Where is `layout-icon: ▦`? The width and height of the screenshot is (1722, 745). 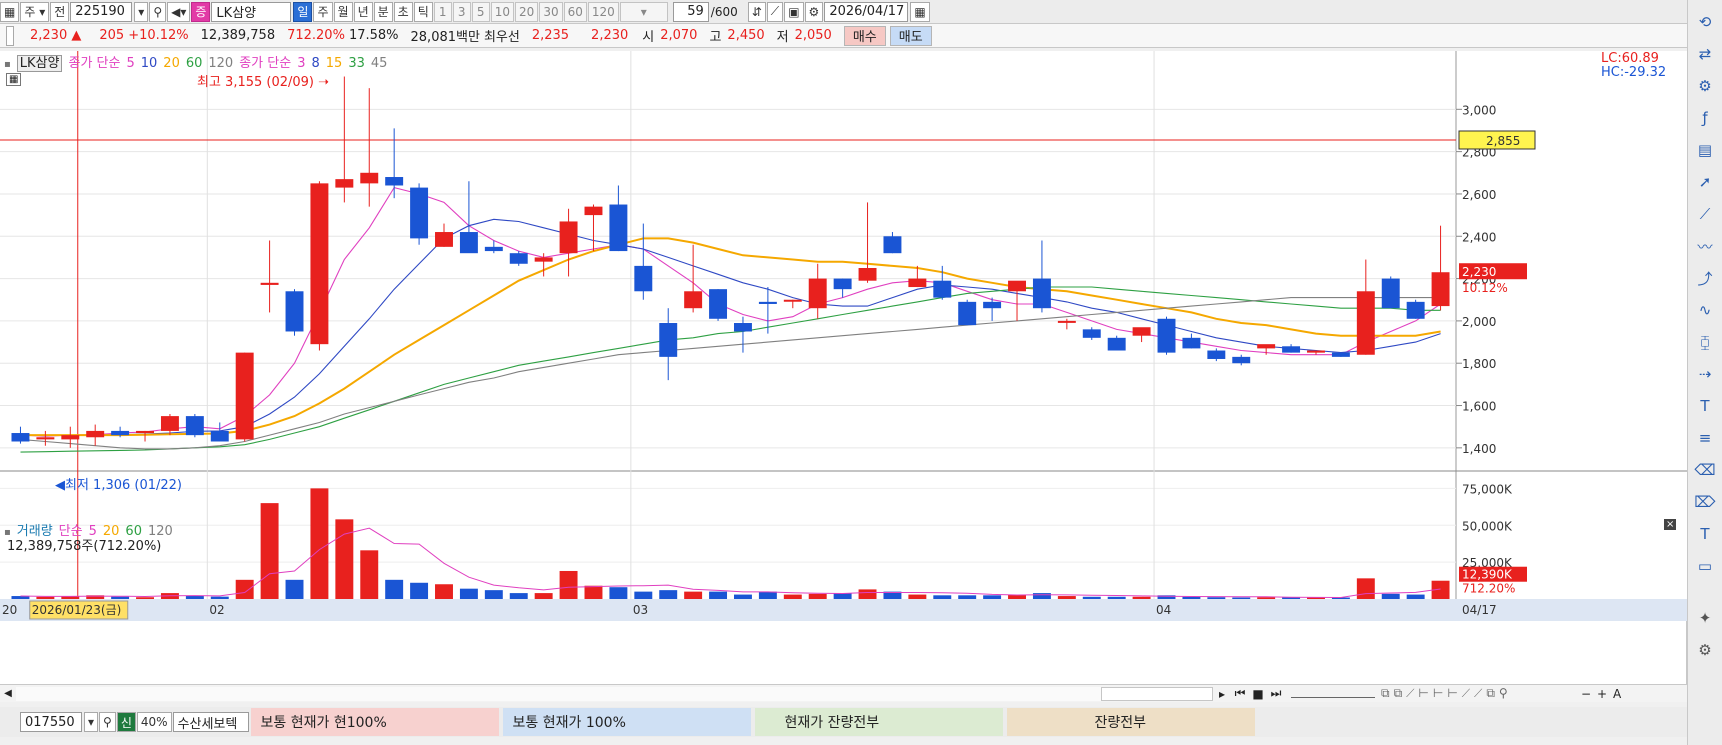 layout-icon: ▦ is located at coordinates (10, 11).